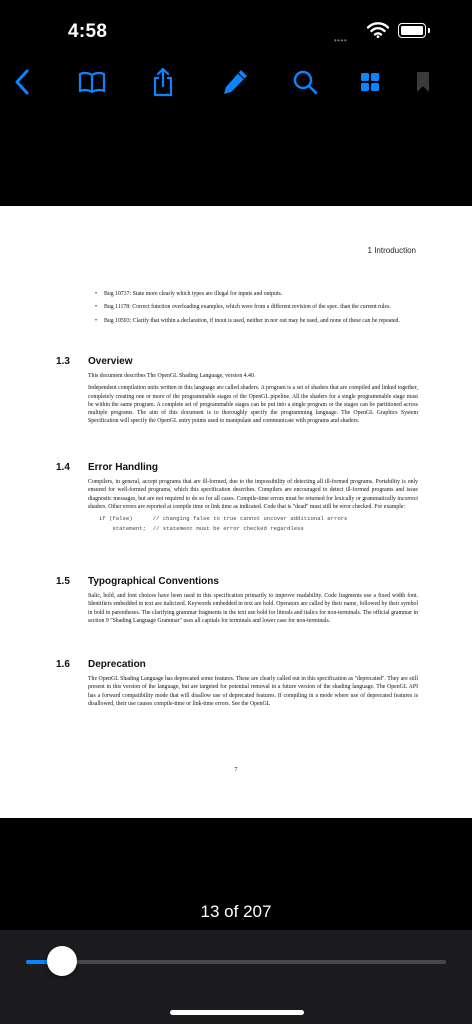  What do you see at coordinates (391, 250) in the screenshot?
I see `running-head: 1 Introduction` at bounding box center [391, 250].